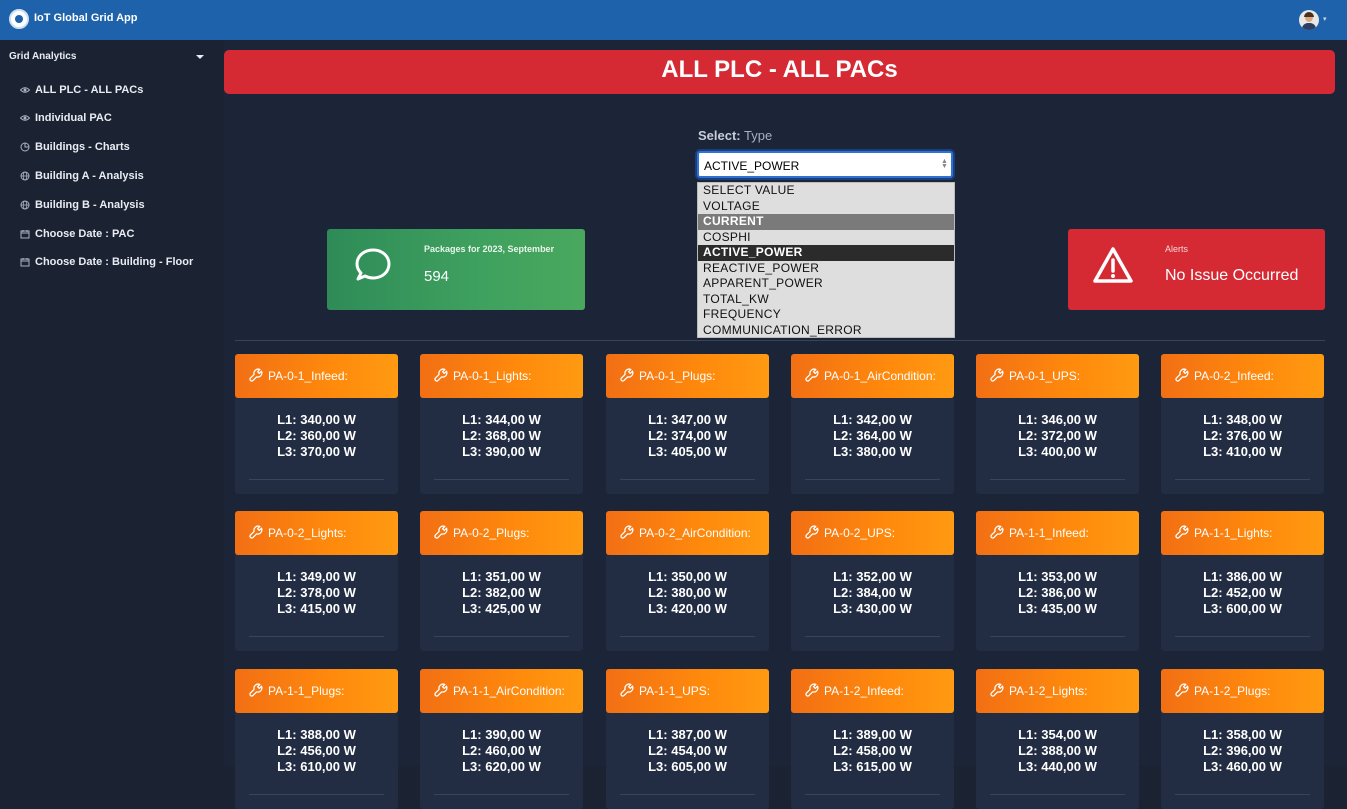  I want to click on sidebar-section-title: Grid Analytics, so click(42, 56).